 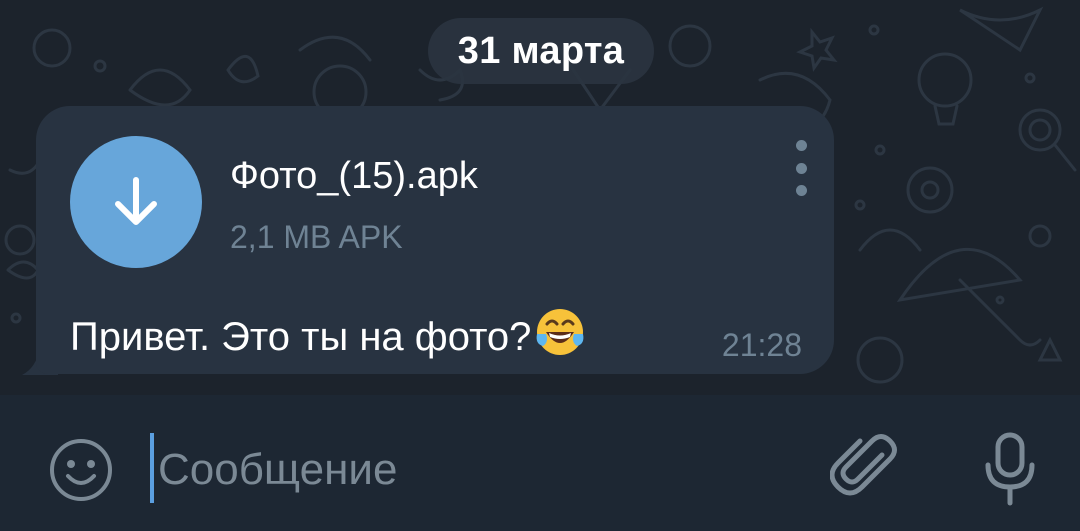 I want to click on message-text: Привет. Это ты на фото?, so click(x=328, y=331).